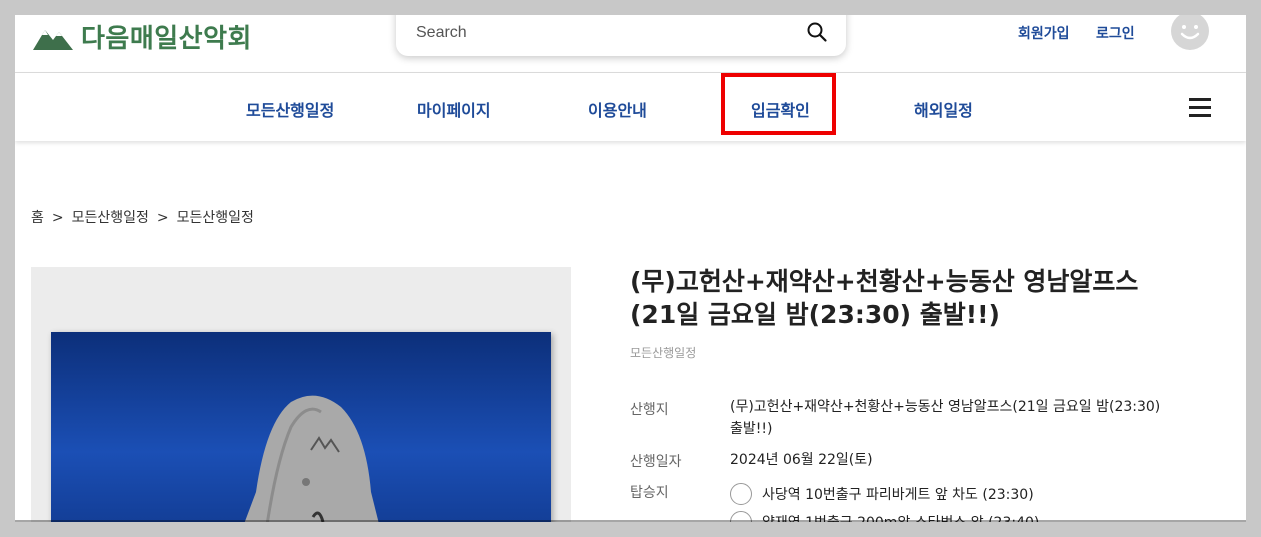 Image resolution: width=1261 pixels, height=537 pixels. I want to click on date-label: 산행일자, so click(656, 462).